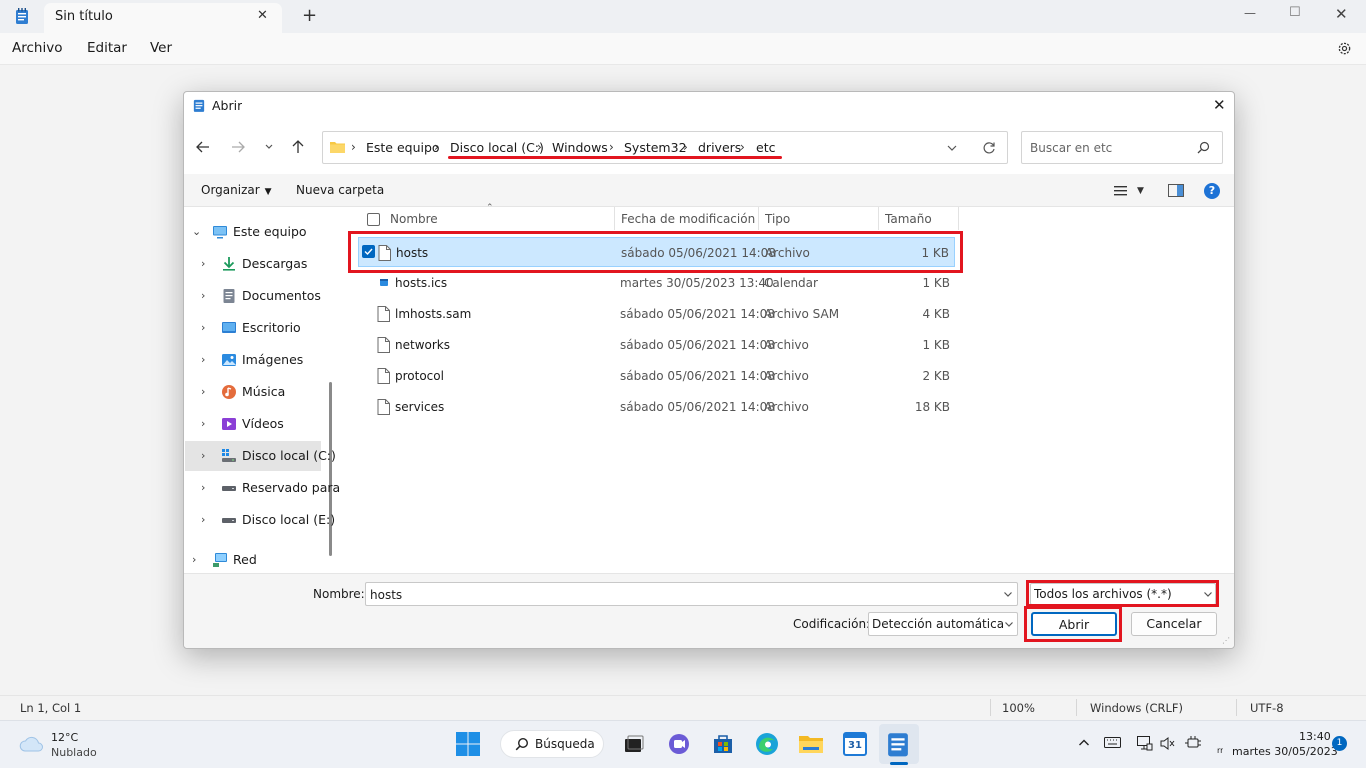 This screenshot has width=1366, height=768. Describe the element at coordinates (634, 744) in the screenshot. I see `task-view-icon` at that location.